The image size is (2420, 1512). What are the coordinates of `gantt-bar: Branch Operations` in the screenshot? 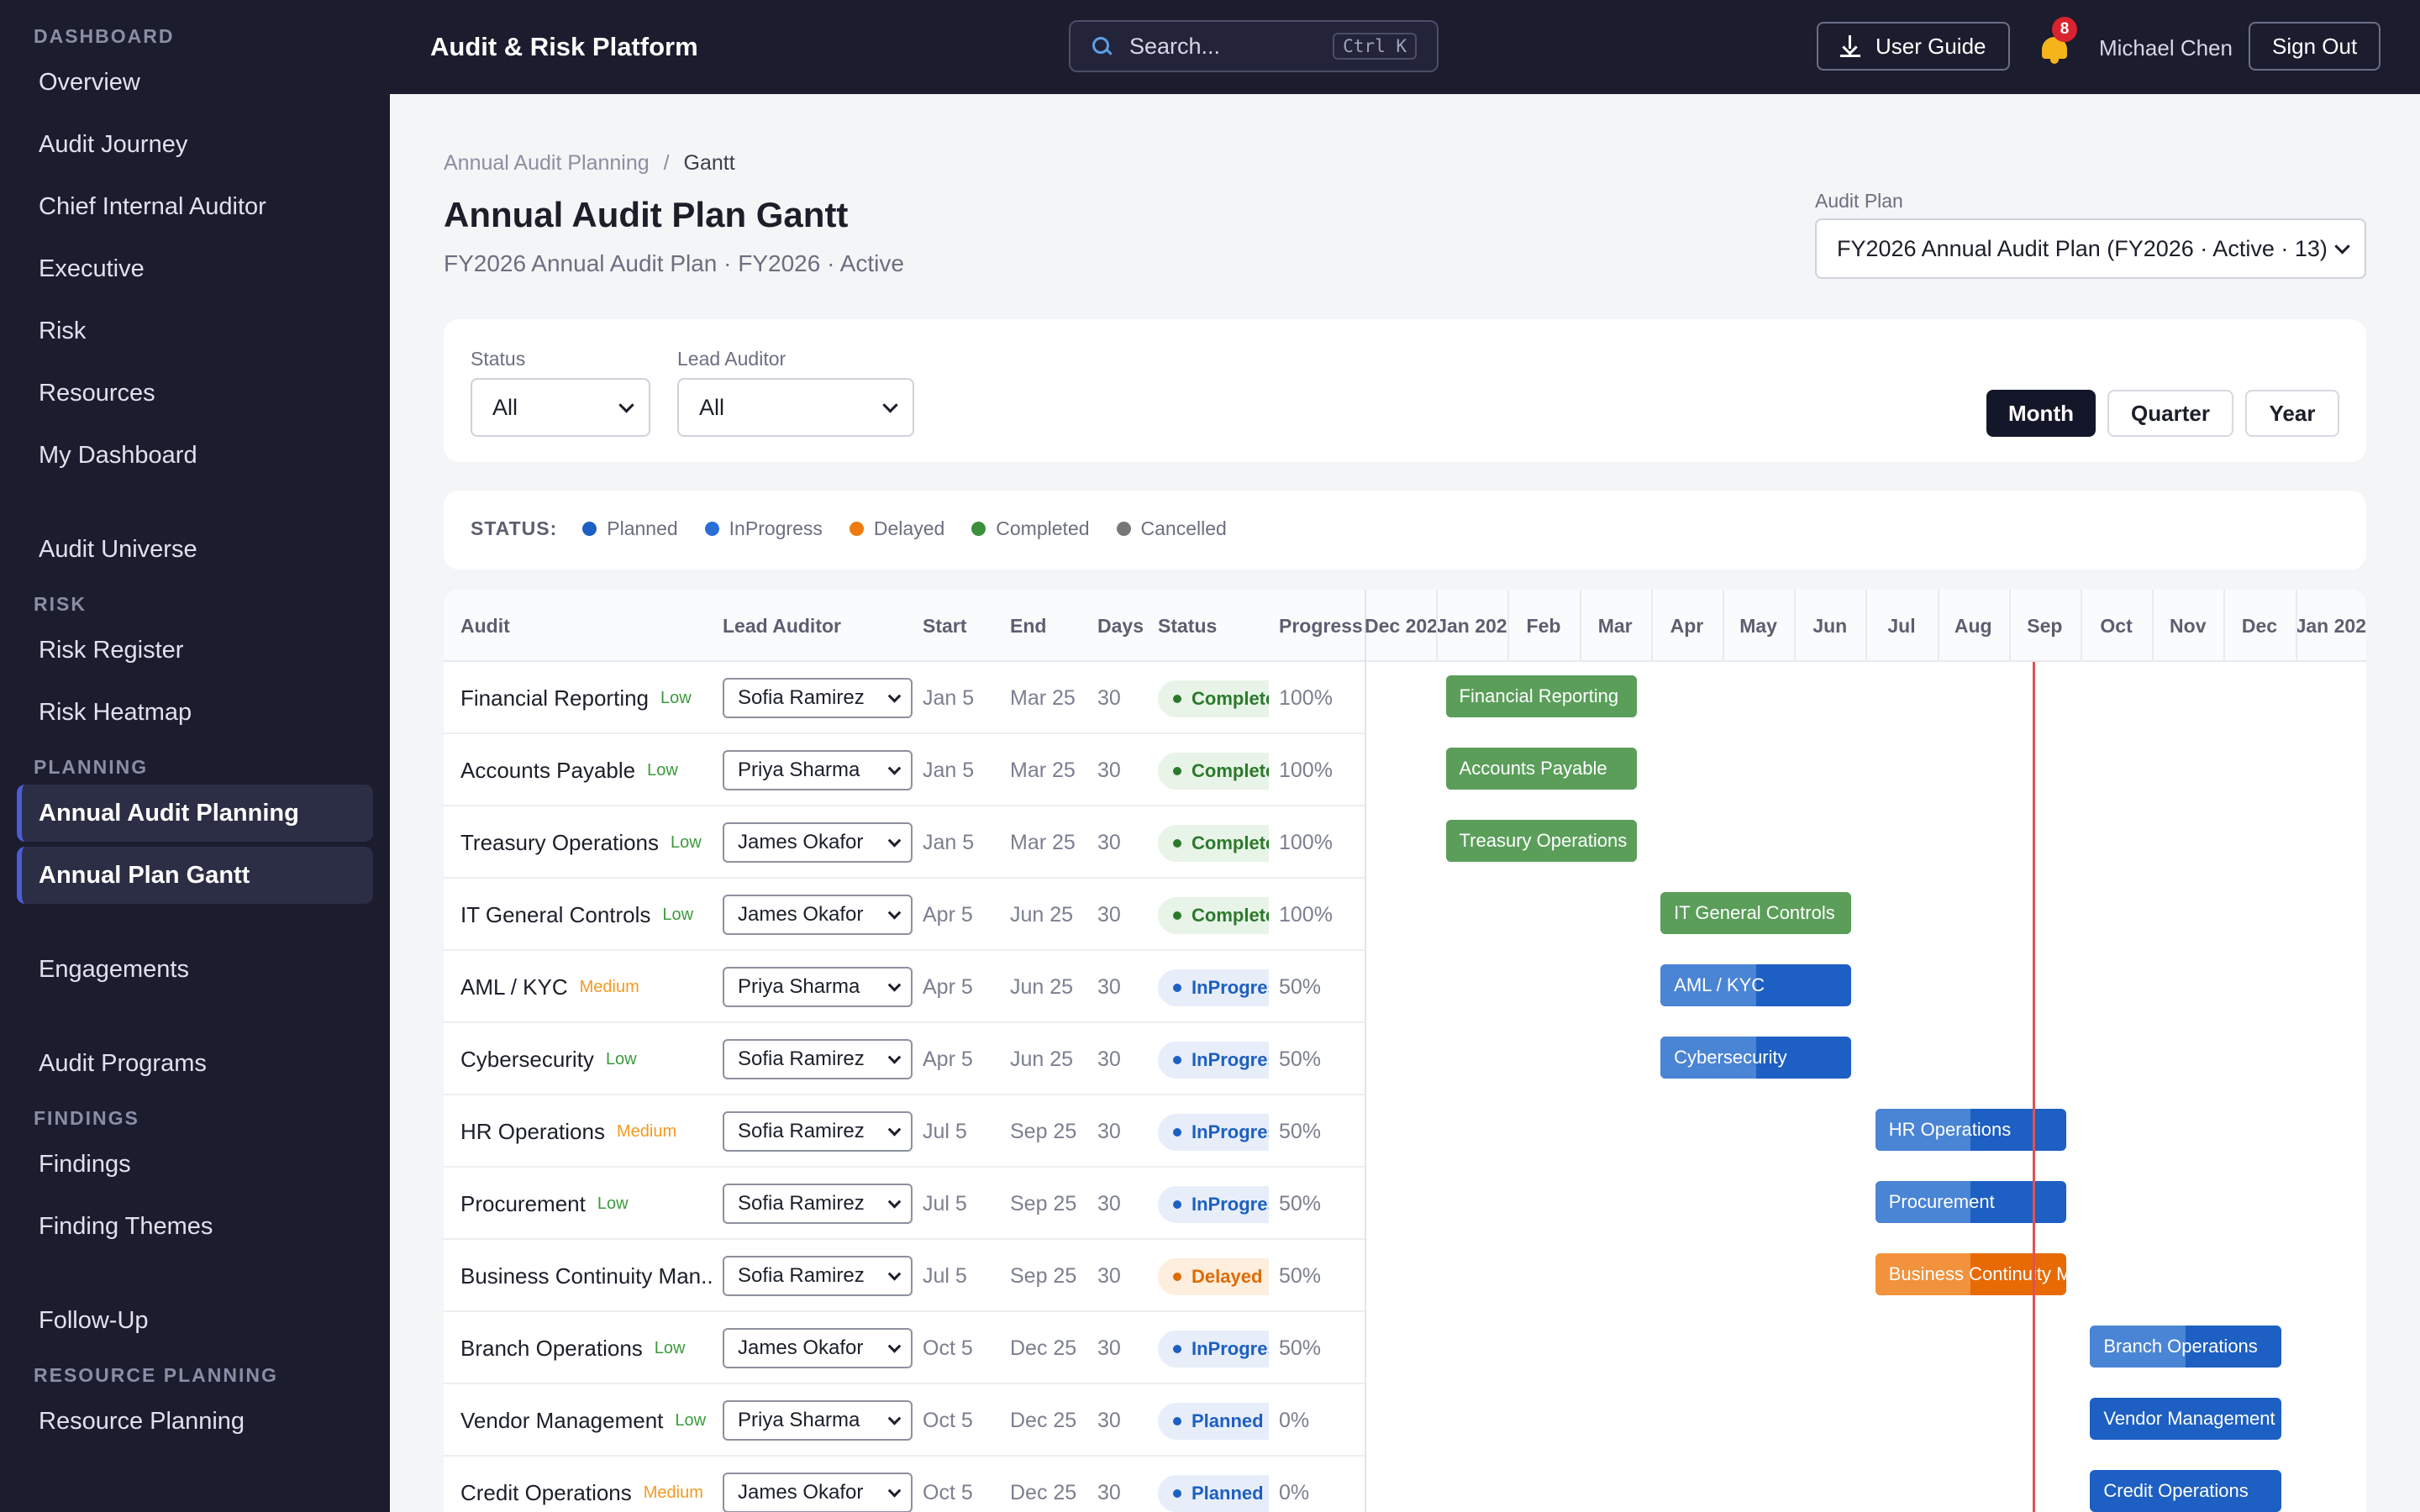 It's located at (2185, 1347).